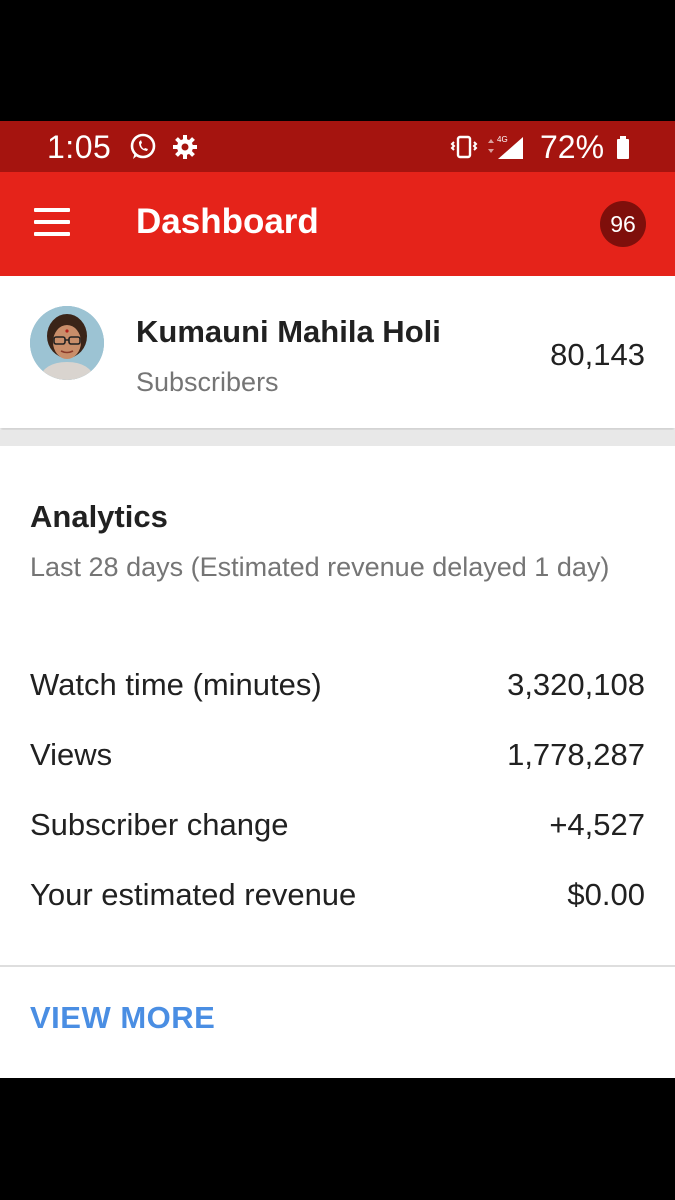  Describe the element at coordinates (464, 147) in the screenshot. I see `vibrate-icon` at that location.